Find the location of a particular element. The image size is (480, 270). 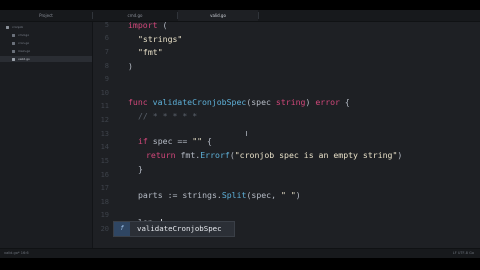

line-number: 9 is located at coordinates (106, 79).